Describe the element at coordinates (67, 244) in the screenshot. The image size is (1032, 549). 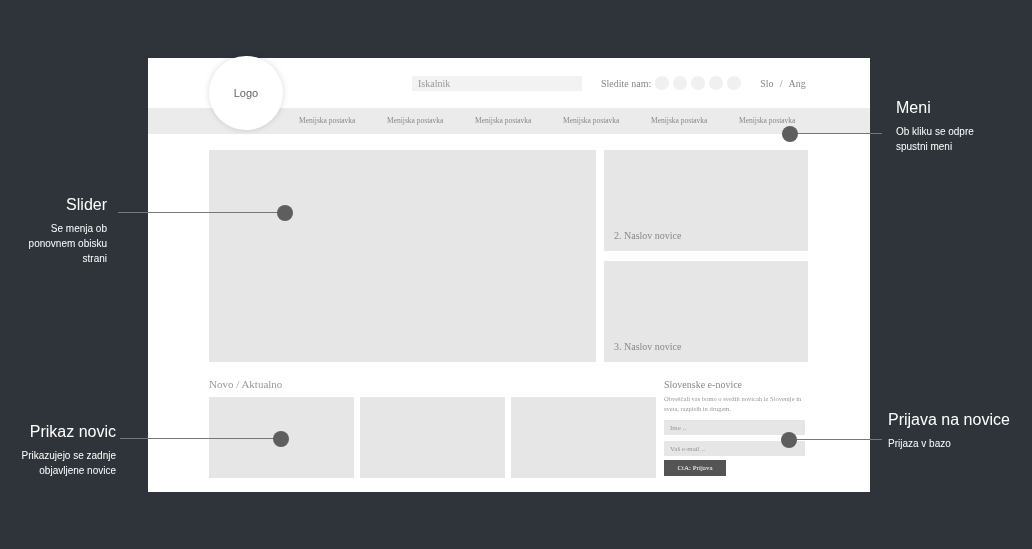
I see `annotation-text: Se menja ob ponovnem obisku strani` at that location.